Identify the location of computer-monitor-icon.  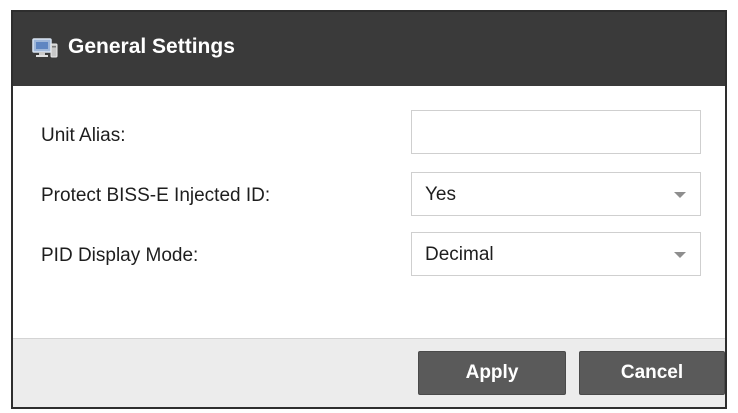
(45, 48).